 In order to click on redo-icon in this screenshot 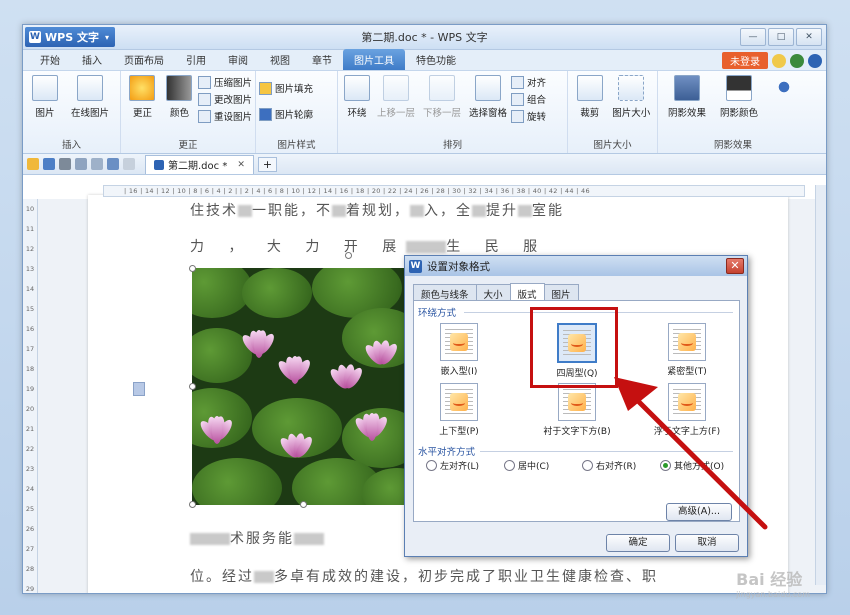, I will do `click(129, 164)`.